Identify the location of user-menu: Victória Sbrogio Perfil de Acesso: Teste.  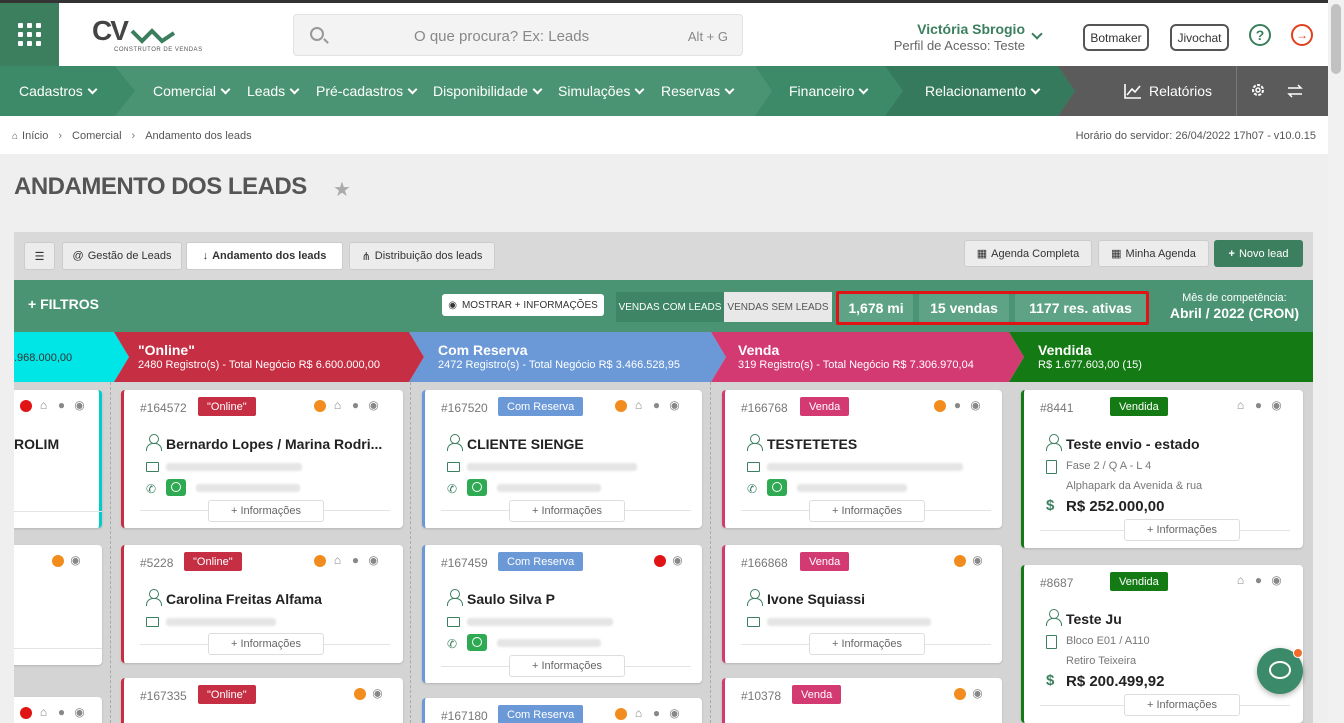
(952, 37).